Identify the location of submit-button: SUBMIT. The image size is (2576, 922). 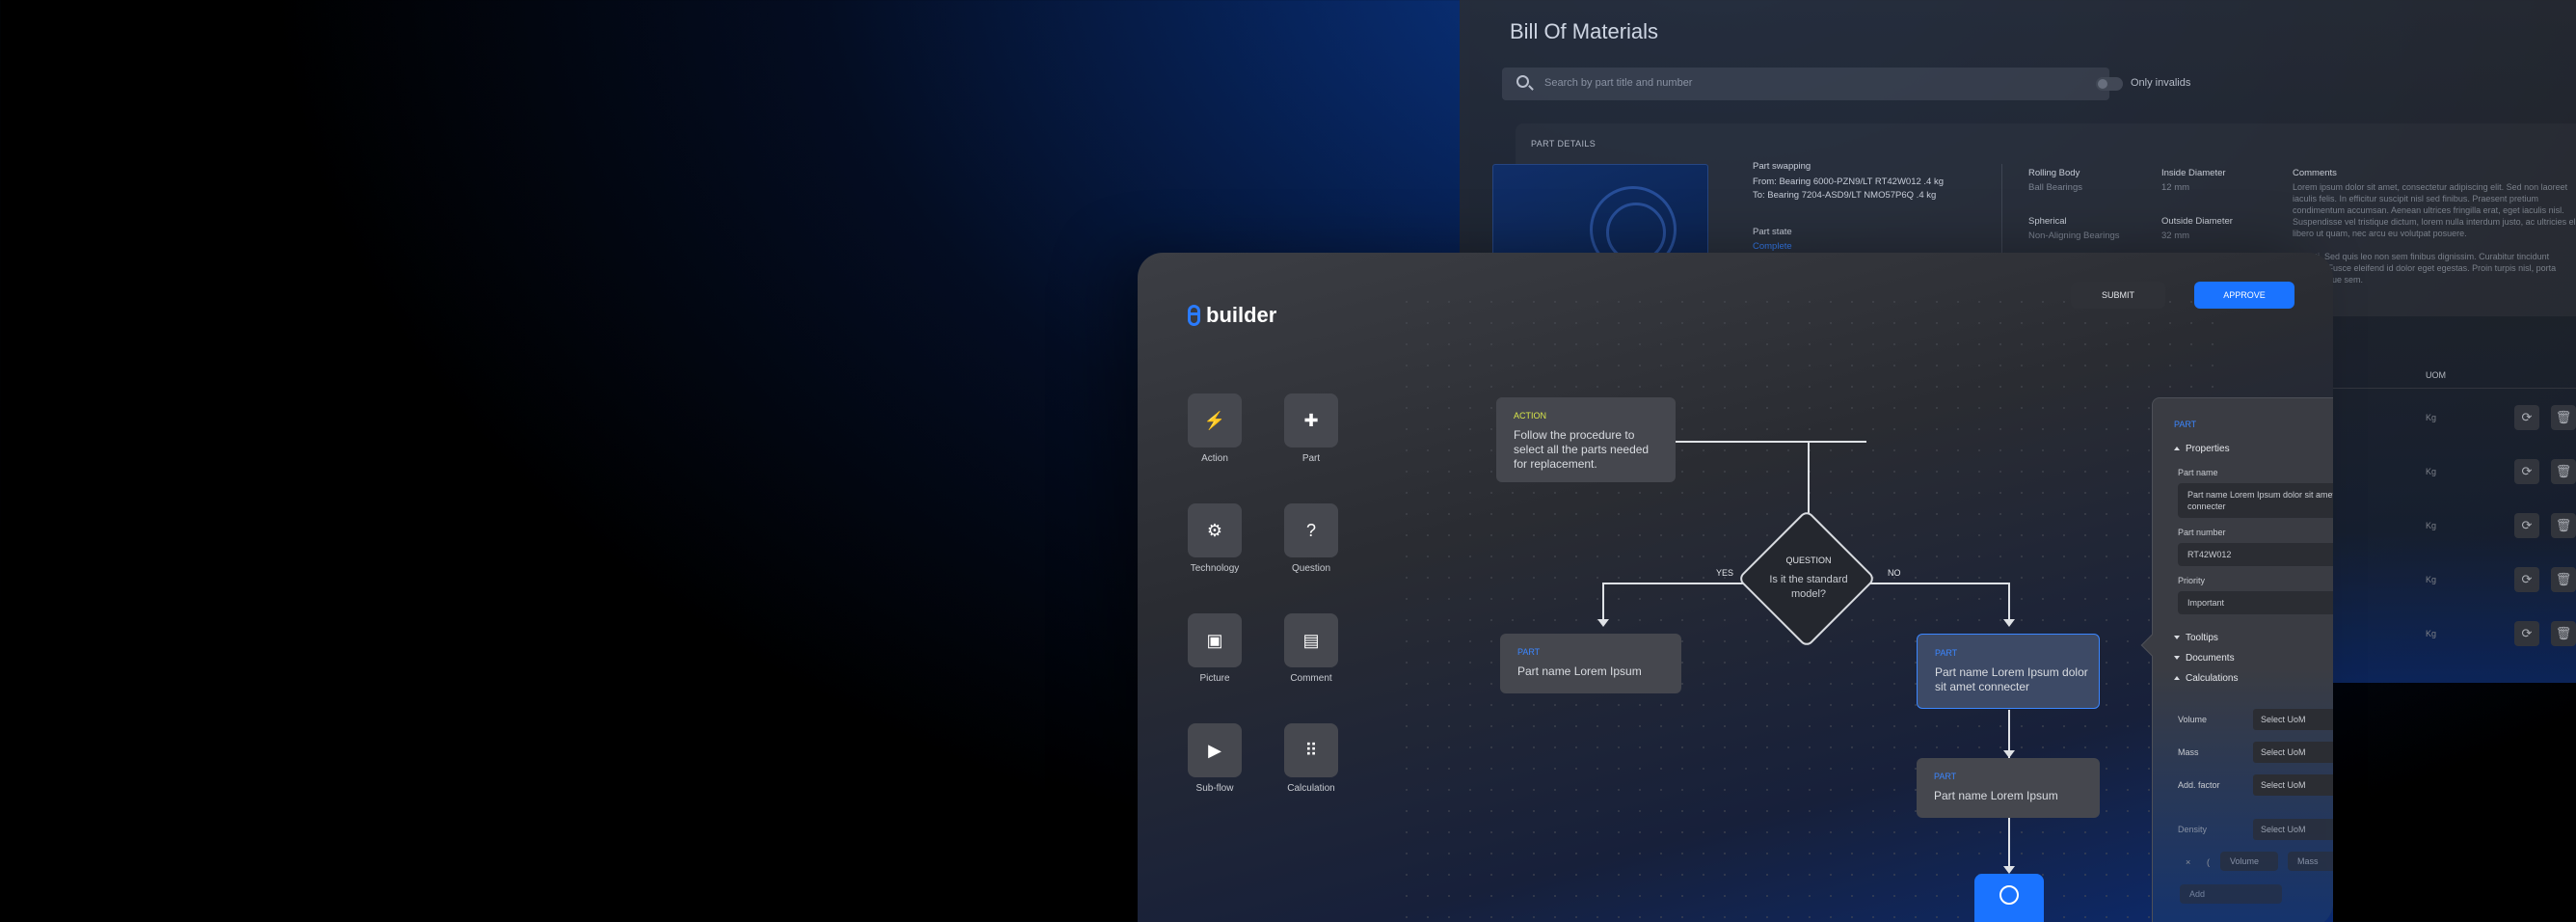
(2118, 295).